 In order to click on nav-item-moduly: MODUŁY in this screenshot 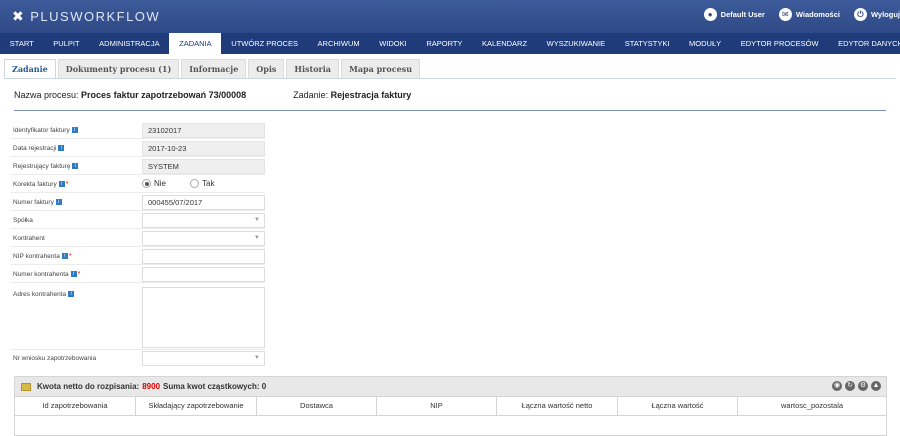, I will do `click(705, 43)`.